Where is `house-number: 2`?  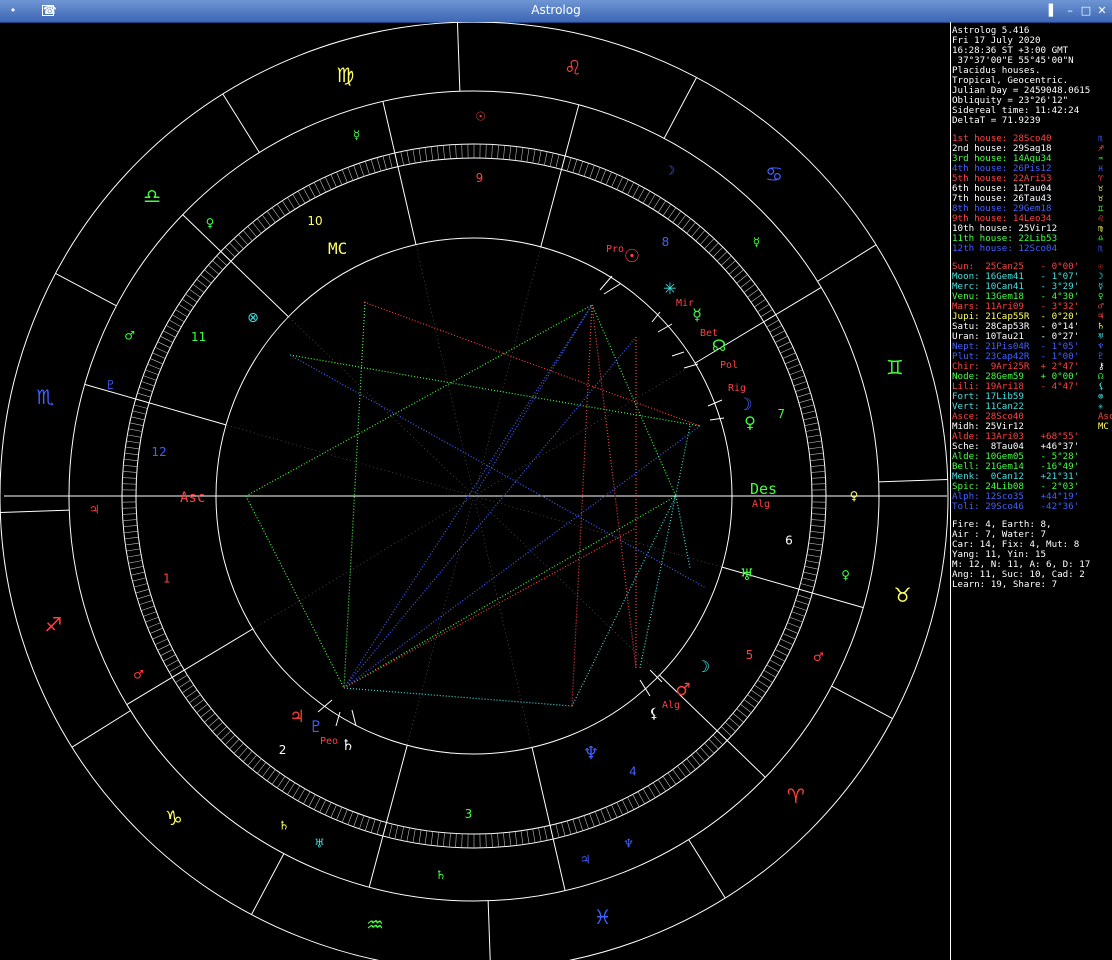
house-number: 2 is located at coordinates (283, 750).